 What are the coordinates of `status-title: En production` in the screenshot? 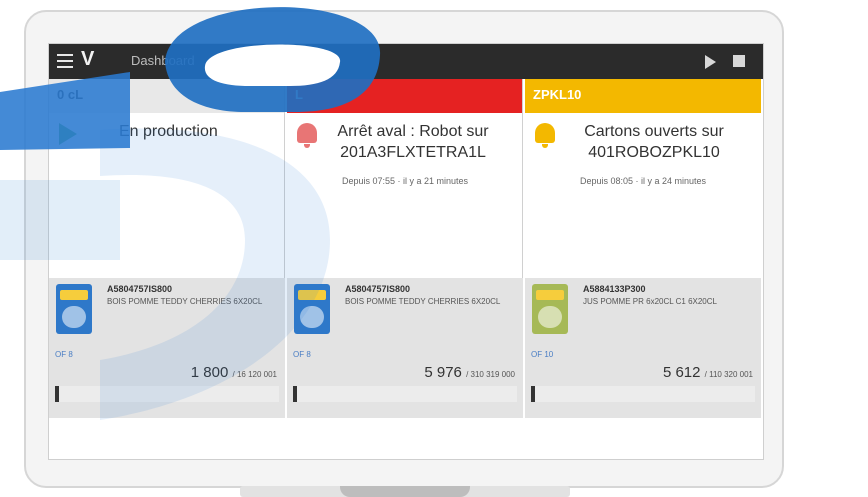 It's located at (168, 131).